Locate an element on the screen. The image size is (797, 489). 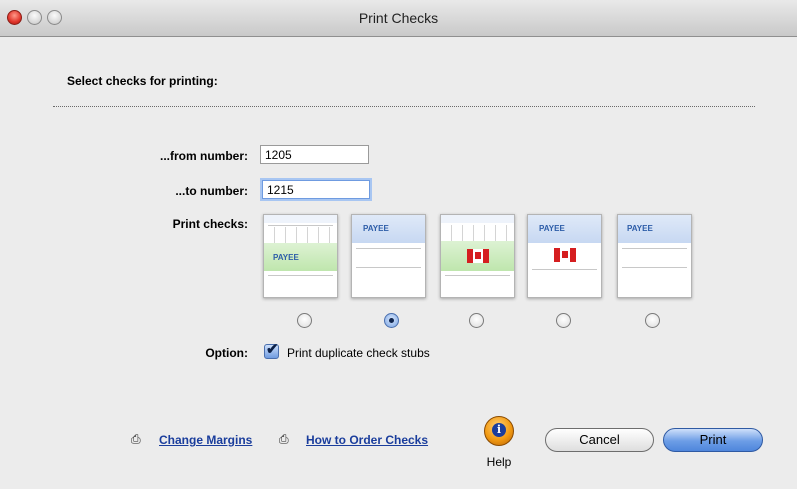
check-style-5-preview: PAYEE is located at coordinates (654, 256).